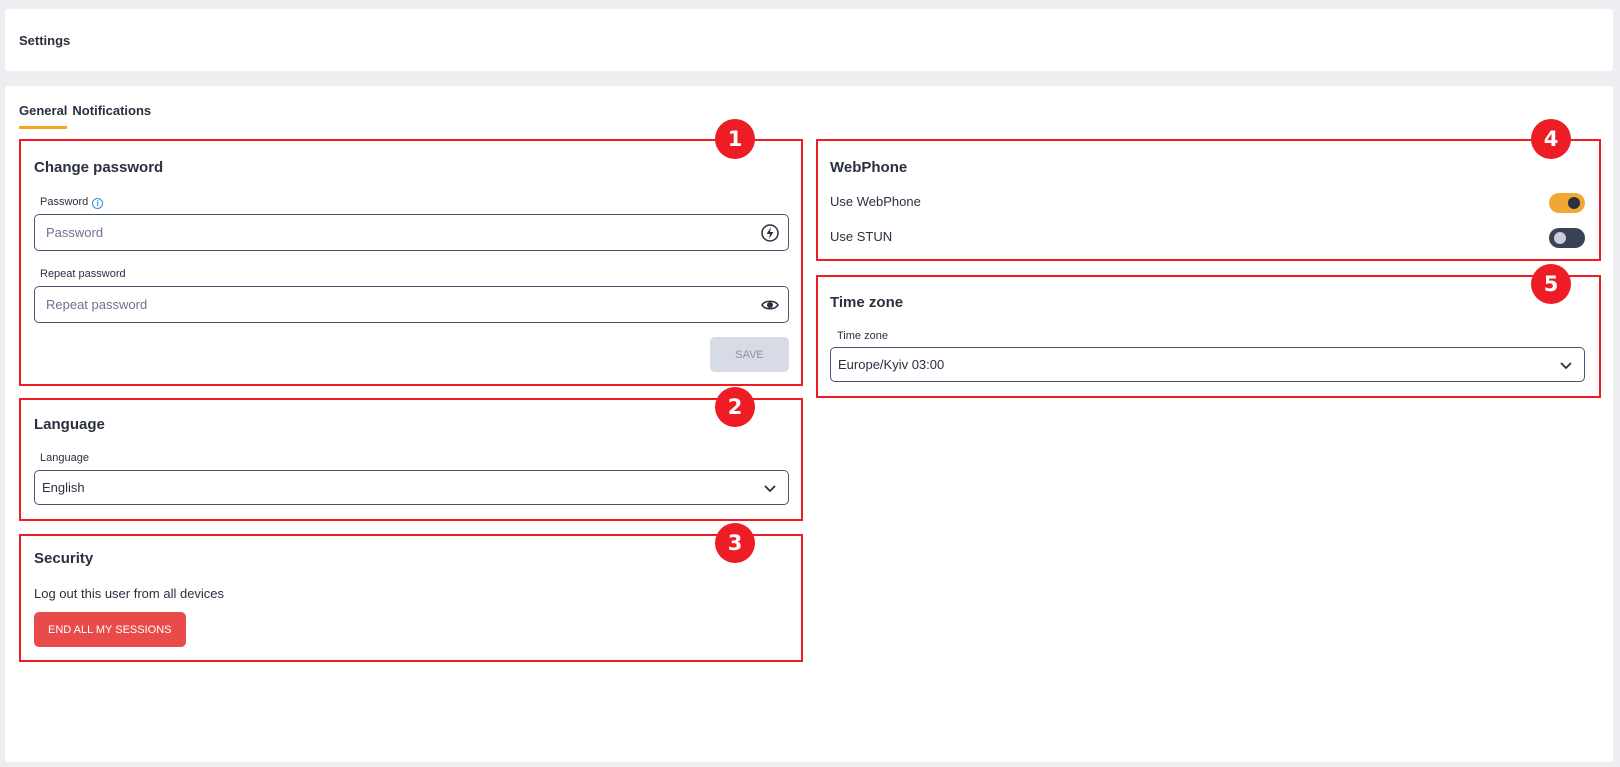  I want to click on timezone-card: Time zone Time zone Europe/Kyiv 03:00, so click(1208, 336).